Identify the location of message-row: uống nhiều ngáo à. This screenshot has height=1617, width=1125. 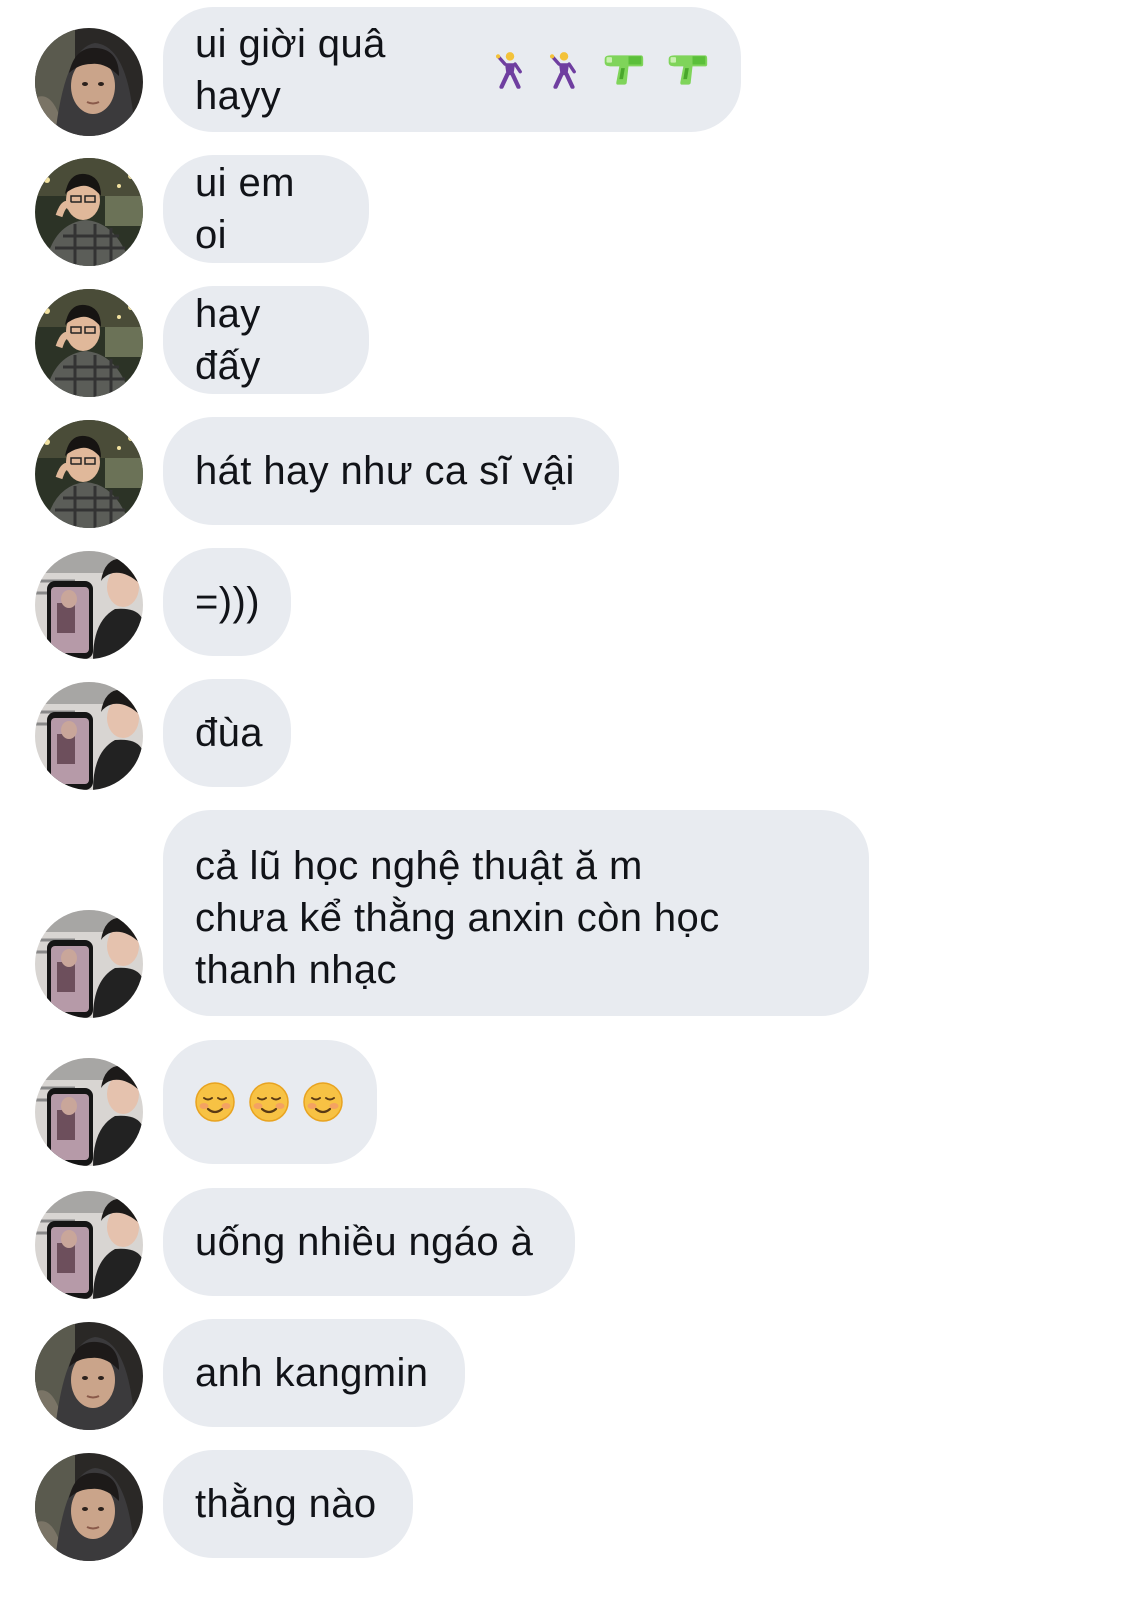
(562, 1242).